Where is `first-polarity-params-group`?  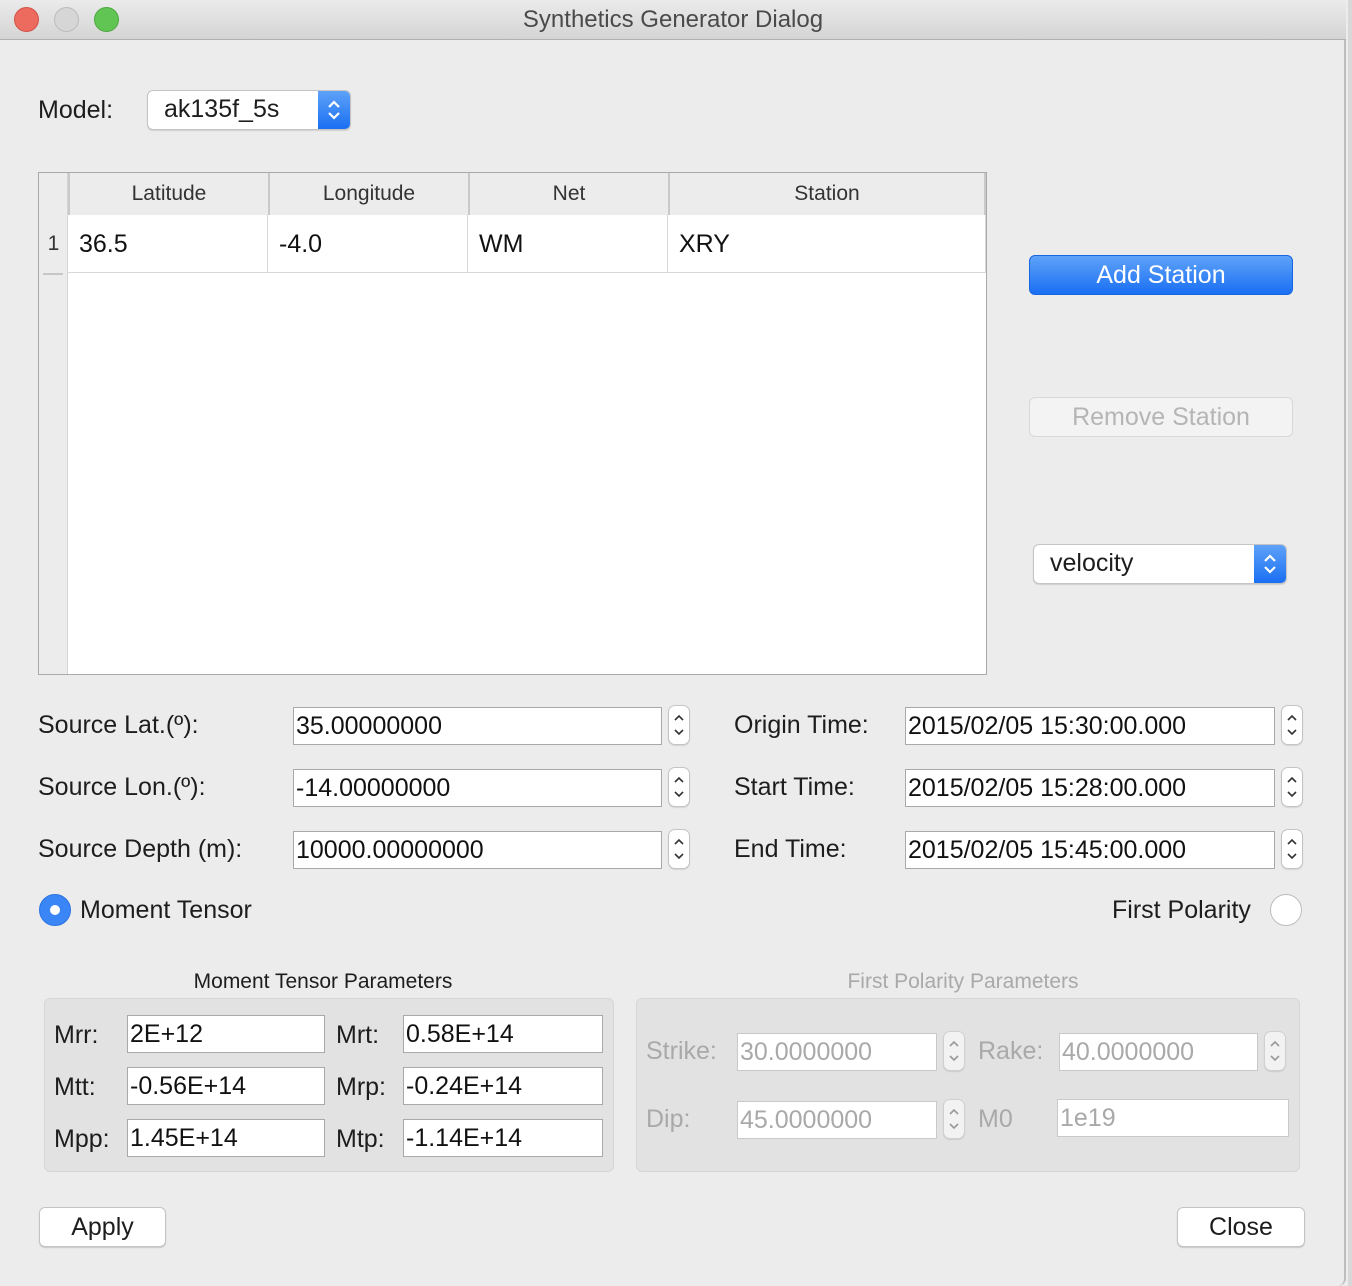
first-polarity-params-group is located at coordinates (968, 1085).